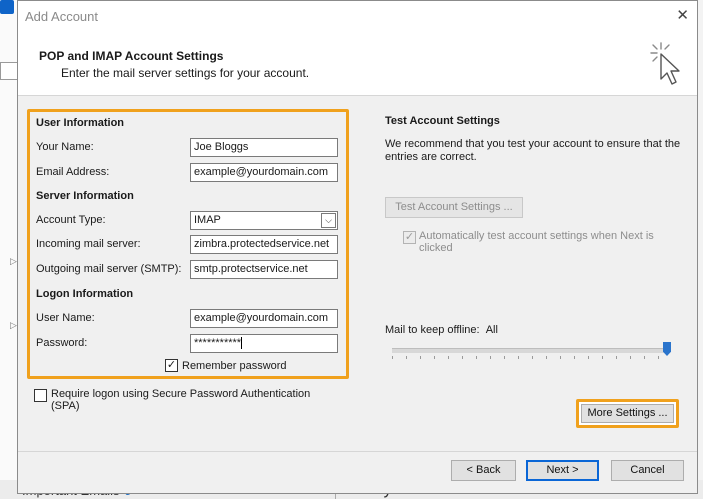  What do you see at coordinates (264, 269) in the screenshot?
I see `outgoing-server-field: smtp.protectservice.net` at bounding box center [264, 269].